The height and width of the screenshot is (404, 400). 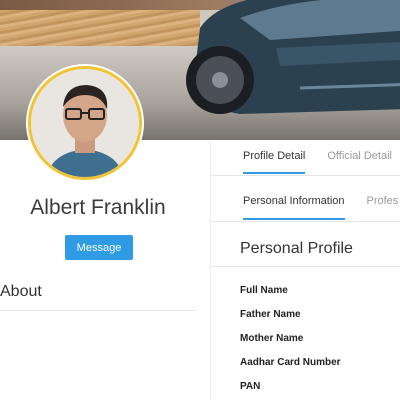 What do you see at coordinates (98, 310) in the screenshot?
I see `about-divider` at bounding box center [98, 310].